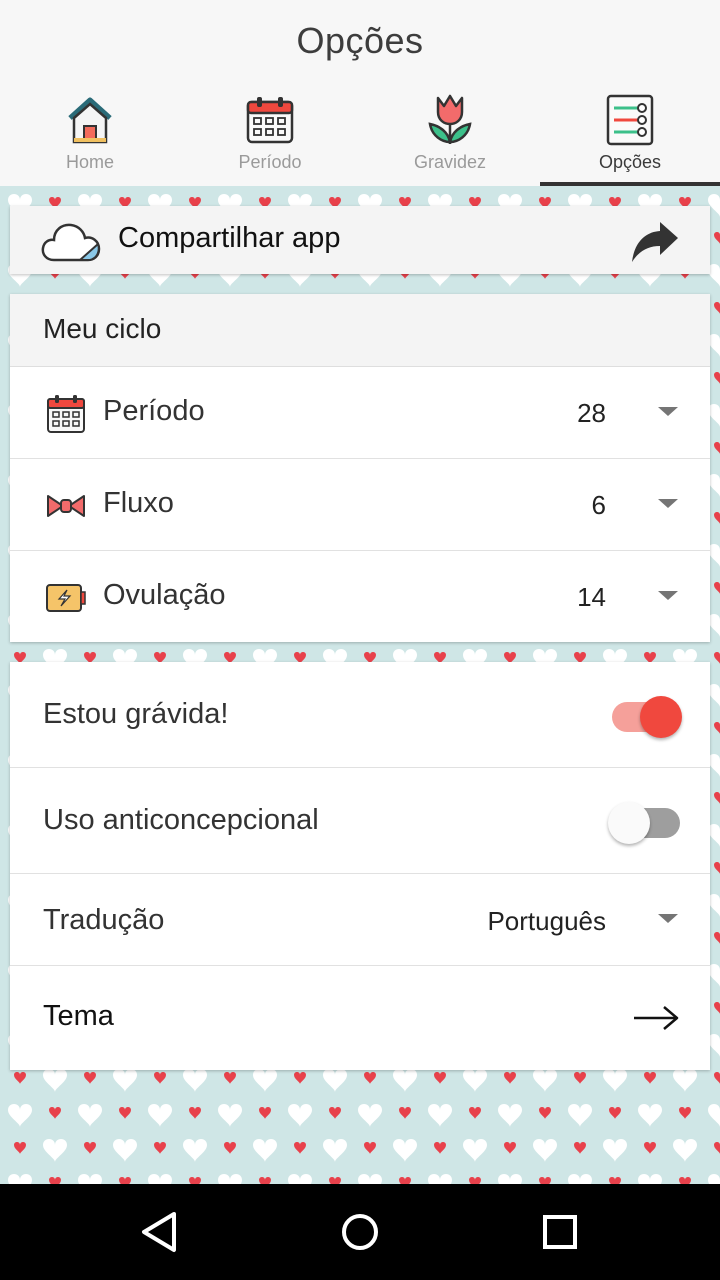 The height and width of the screenshot is (1280, 720). I want to click on tab-periodo: Período, so click(270, 136).